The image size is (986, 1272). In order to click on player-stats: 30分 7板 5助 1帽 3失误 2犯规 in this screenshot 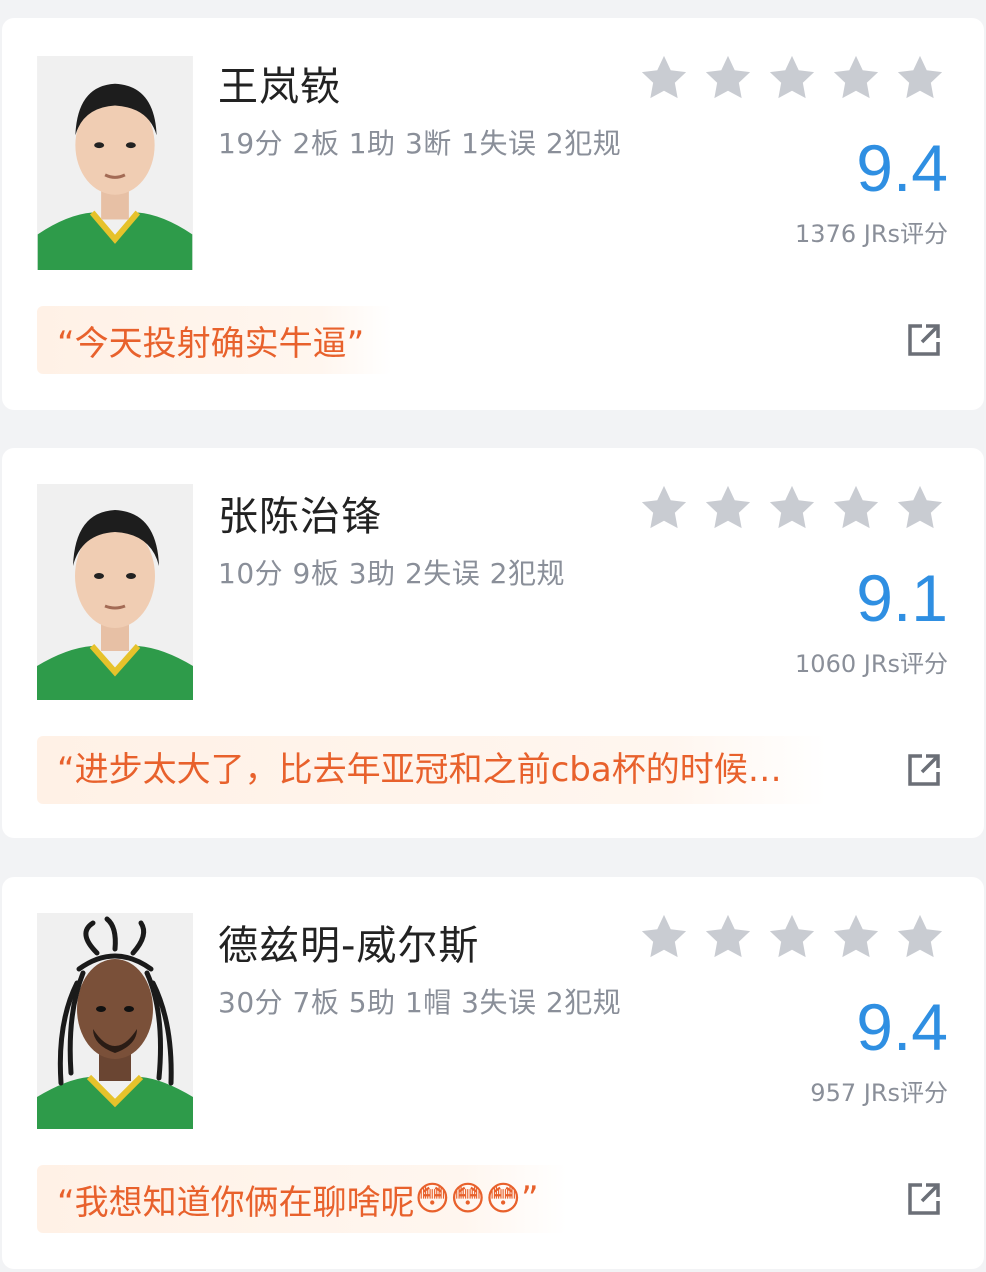, I will do `click(420, 1002)`.